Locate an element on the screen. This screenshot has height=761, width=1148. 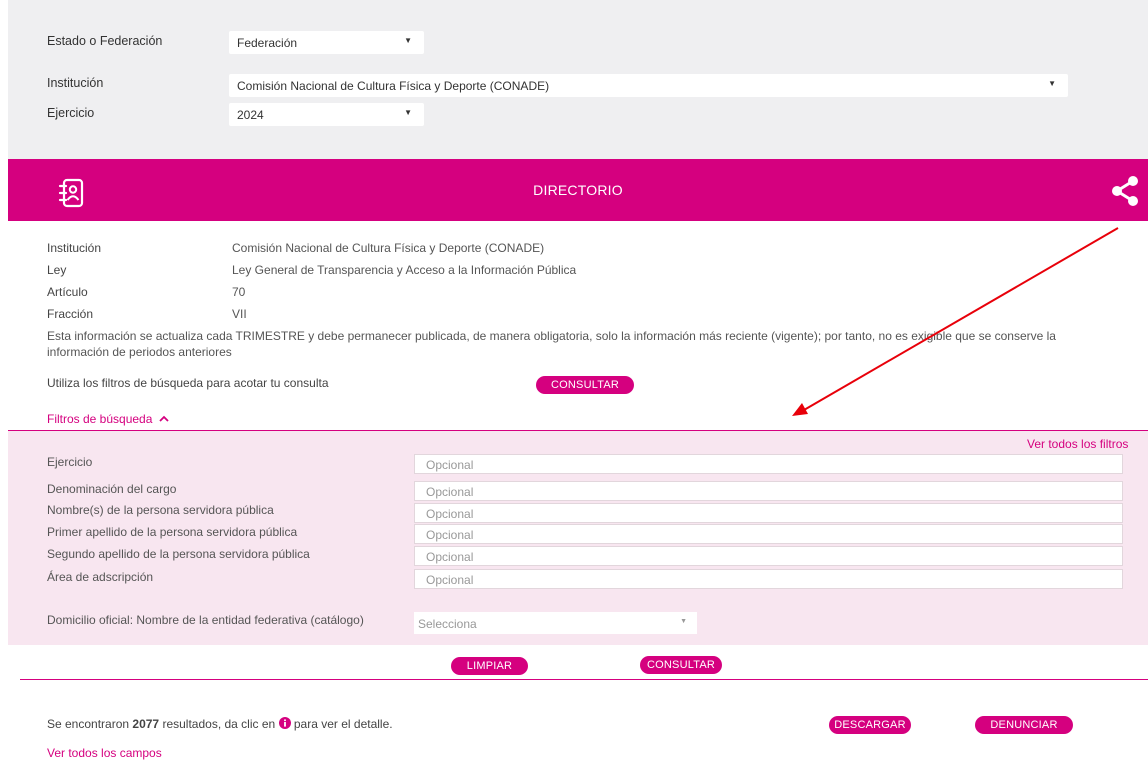
institucion-label: Institución is located at coordinates (75, 83).